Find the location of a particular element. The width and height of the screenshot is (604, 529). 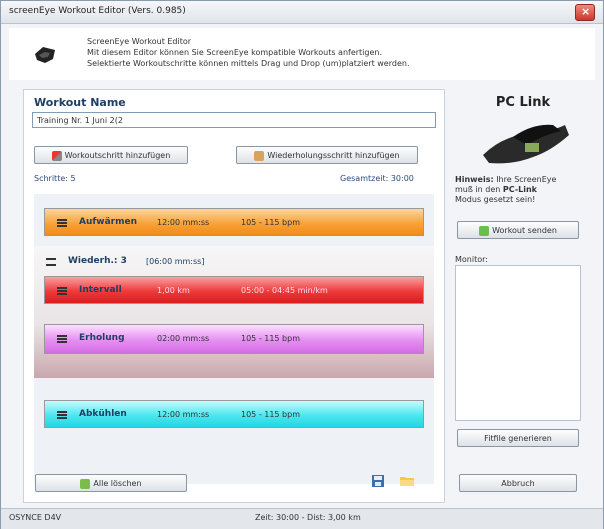

status-device: OSYNCE D4V is located at coordinates (35, 517).